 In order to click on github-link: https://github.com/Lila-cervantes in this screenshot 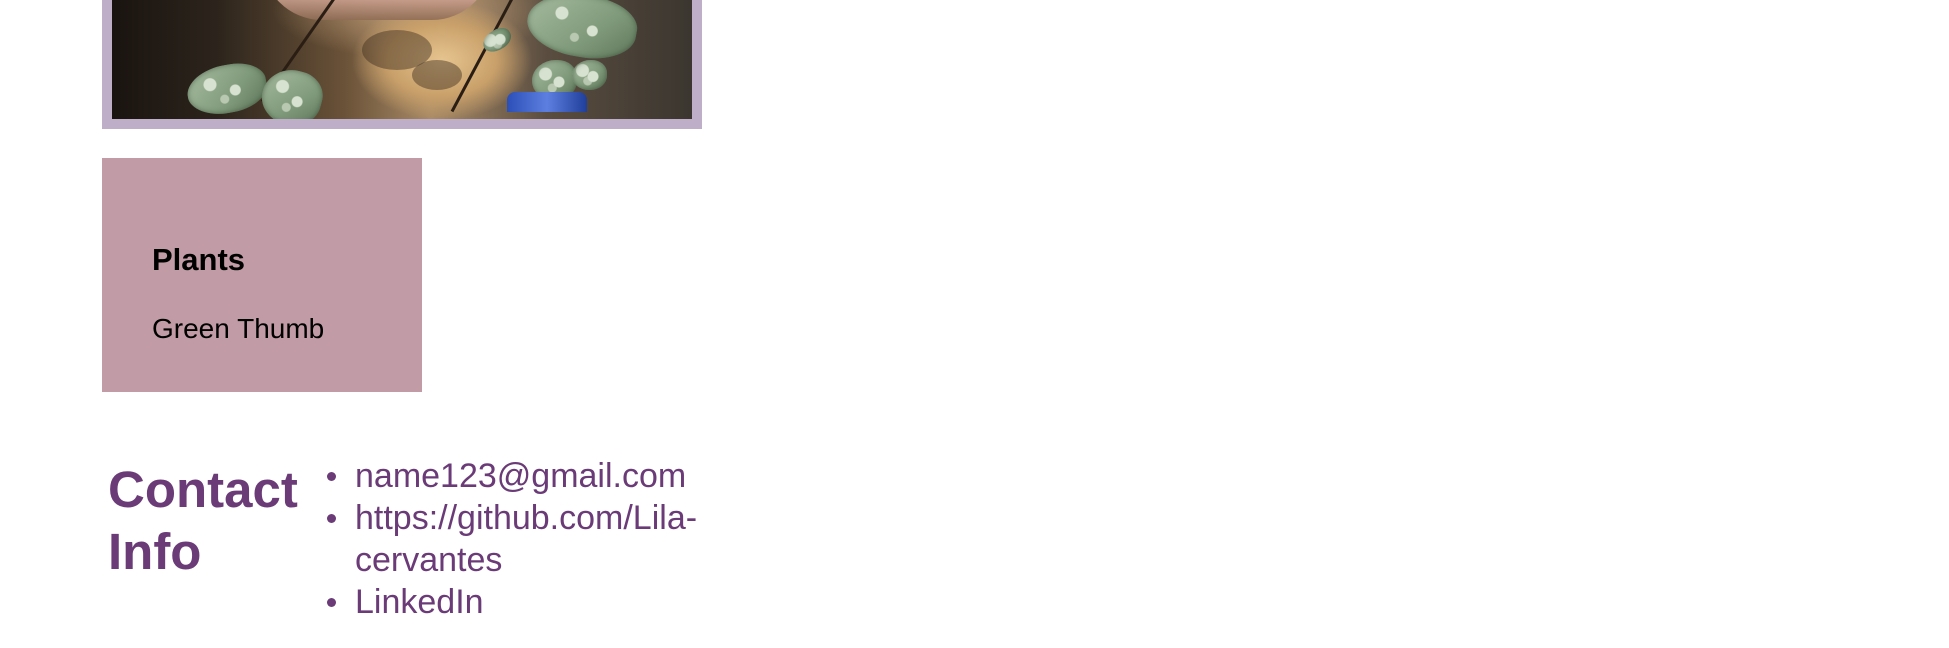, I will do `click(526, 539)`.